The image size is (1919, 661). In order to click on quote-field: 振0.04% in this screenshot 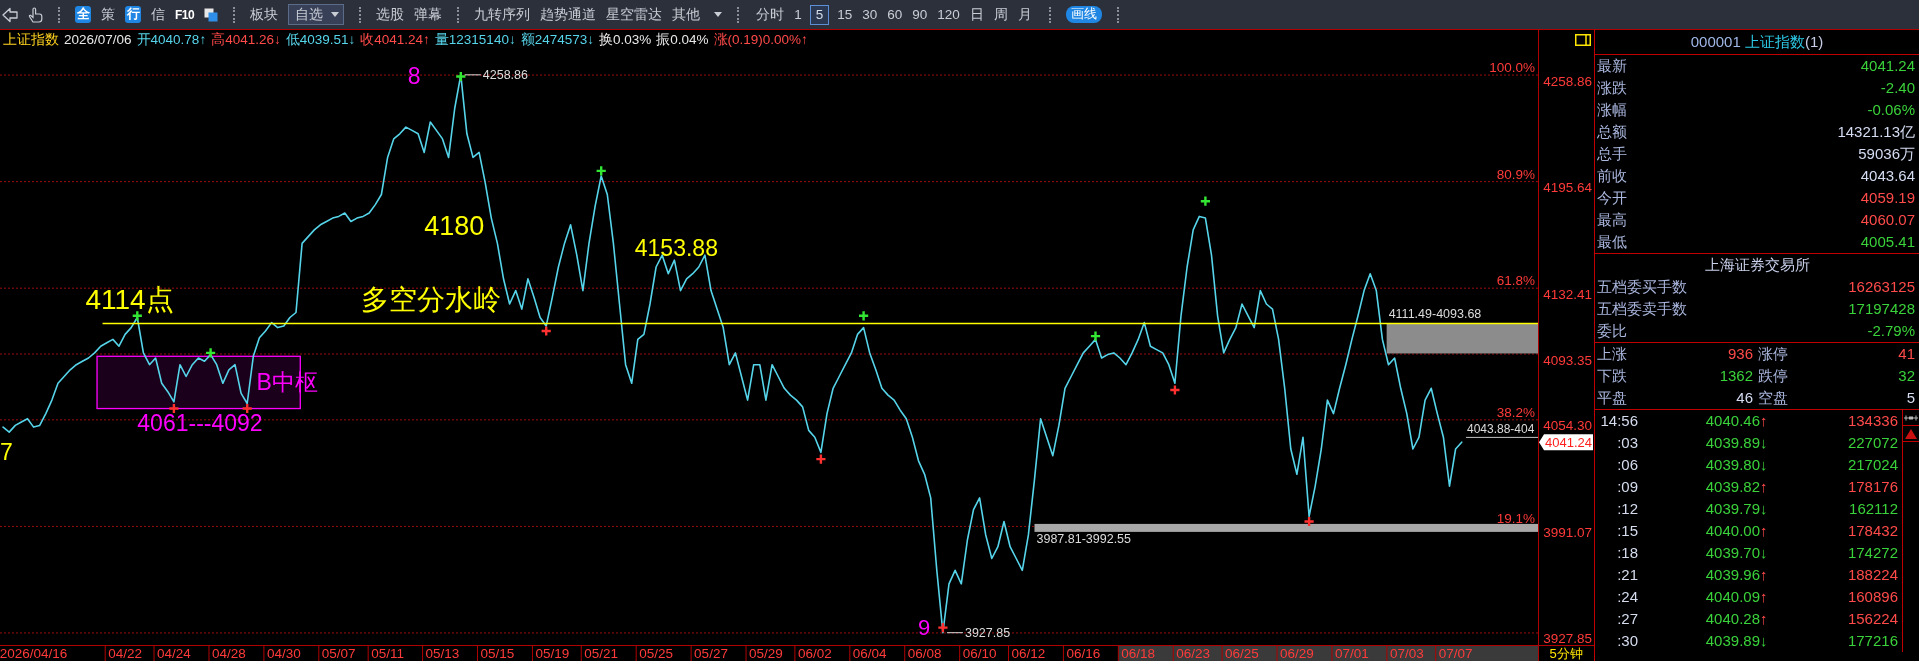, I will do `click(682, 40)`.